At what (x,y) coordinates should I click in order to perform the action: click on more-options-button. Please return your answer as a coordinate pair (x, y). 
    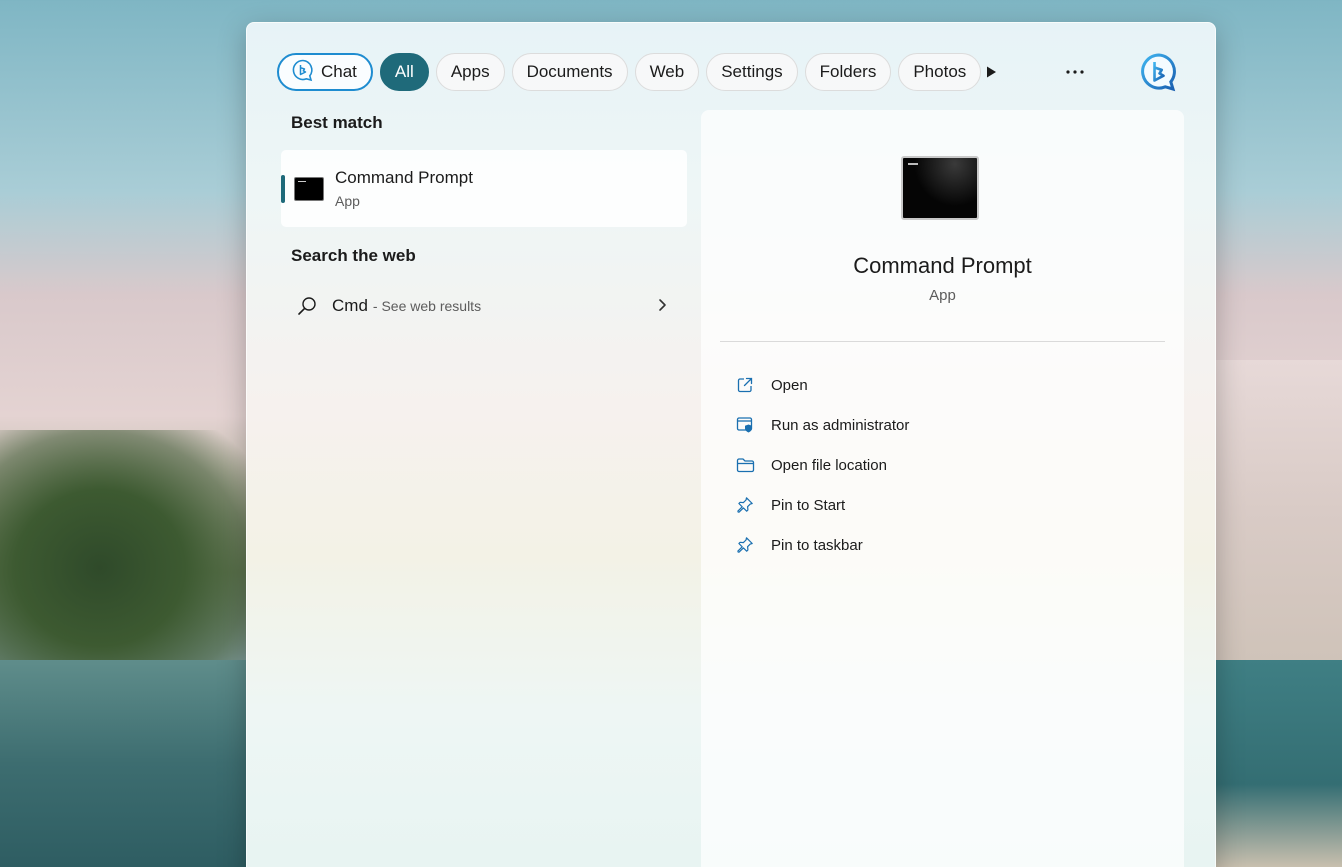
    Looking at the image, I should click on (1075, 72).